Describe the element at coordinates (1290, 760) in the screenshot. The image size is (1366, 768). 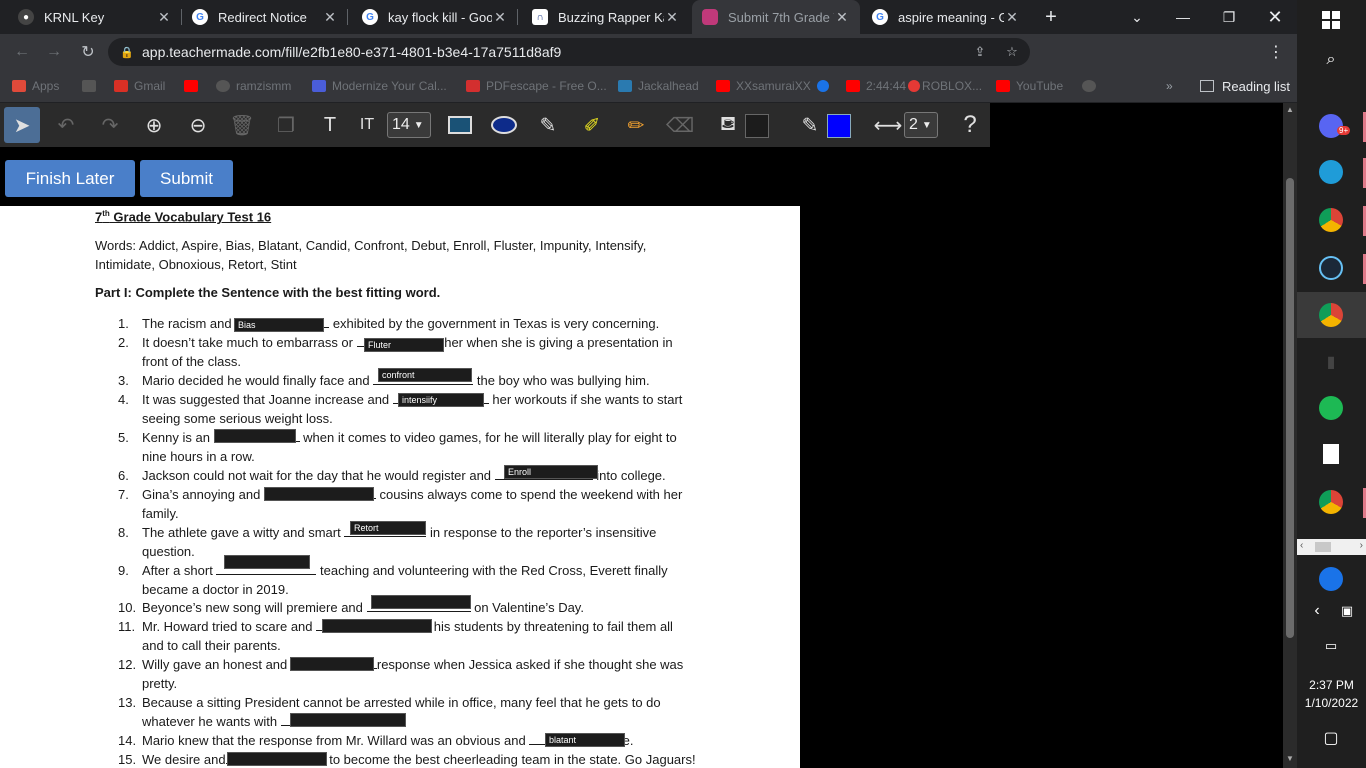
I see `scroll-down-icon: ▼` at that location.